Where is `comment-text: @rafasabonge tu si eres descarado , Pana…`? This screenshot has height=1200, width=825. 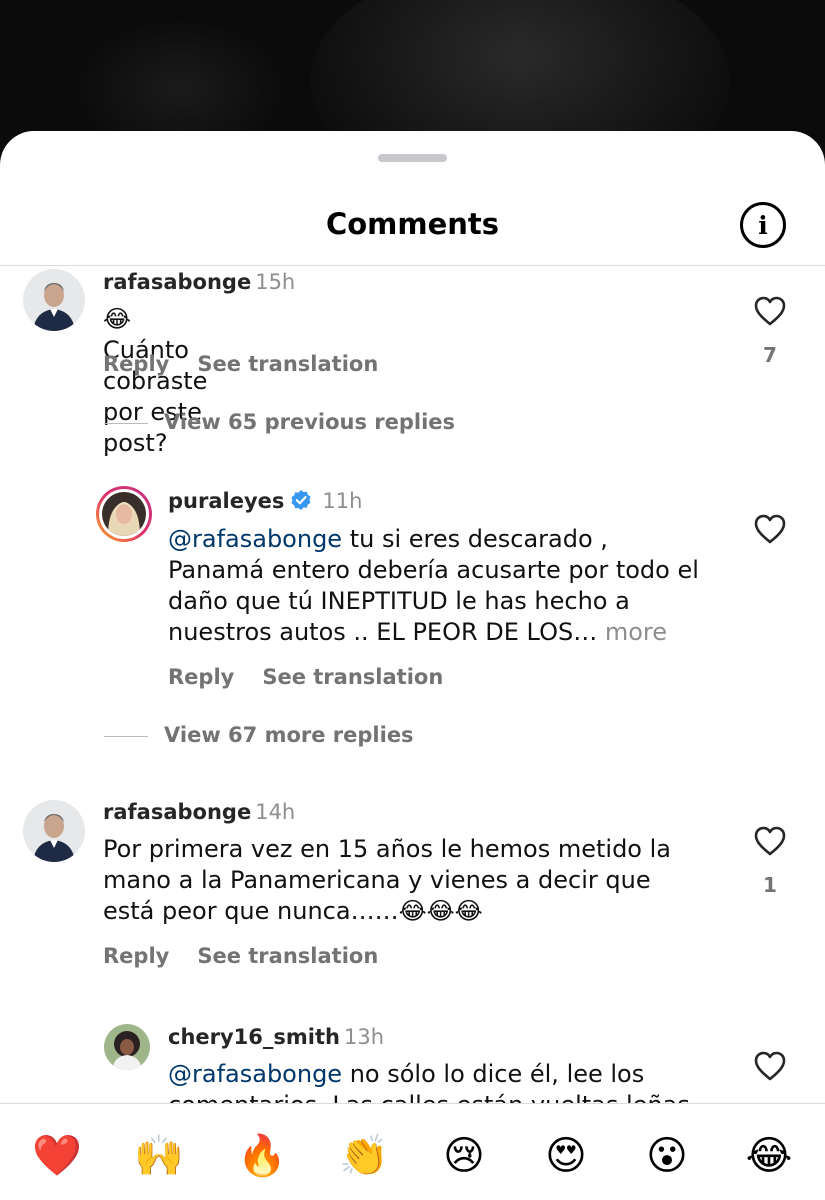 comment-text: @rafasabonge tu si eres descarado , Pana… is located at coordinates (458, 586).